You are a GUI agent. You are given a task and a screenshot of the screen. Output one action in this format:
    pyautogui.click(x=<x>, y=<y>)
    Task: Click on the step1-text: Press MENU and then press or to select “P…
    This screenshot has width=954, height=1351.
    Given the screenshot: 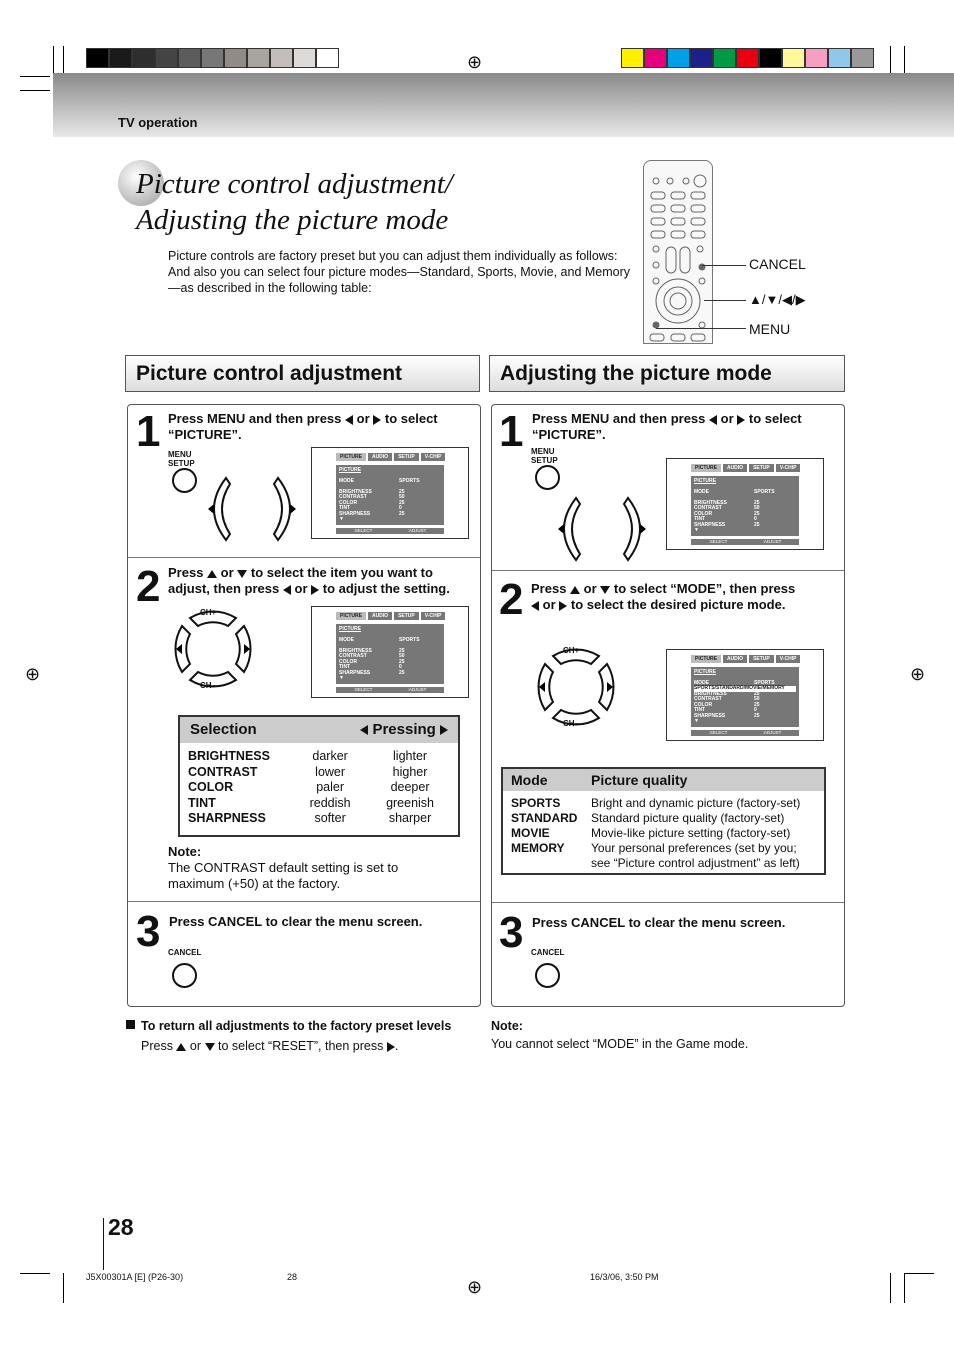 What is the action you would take?
    pyautogui.click(x=303, y=426)
    